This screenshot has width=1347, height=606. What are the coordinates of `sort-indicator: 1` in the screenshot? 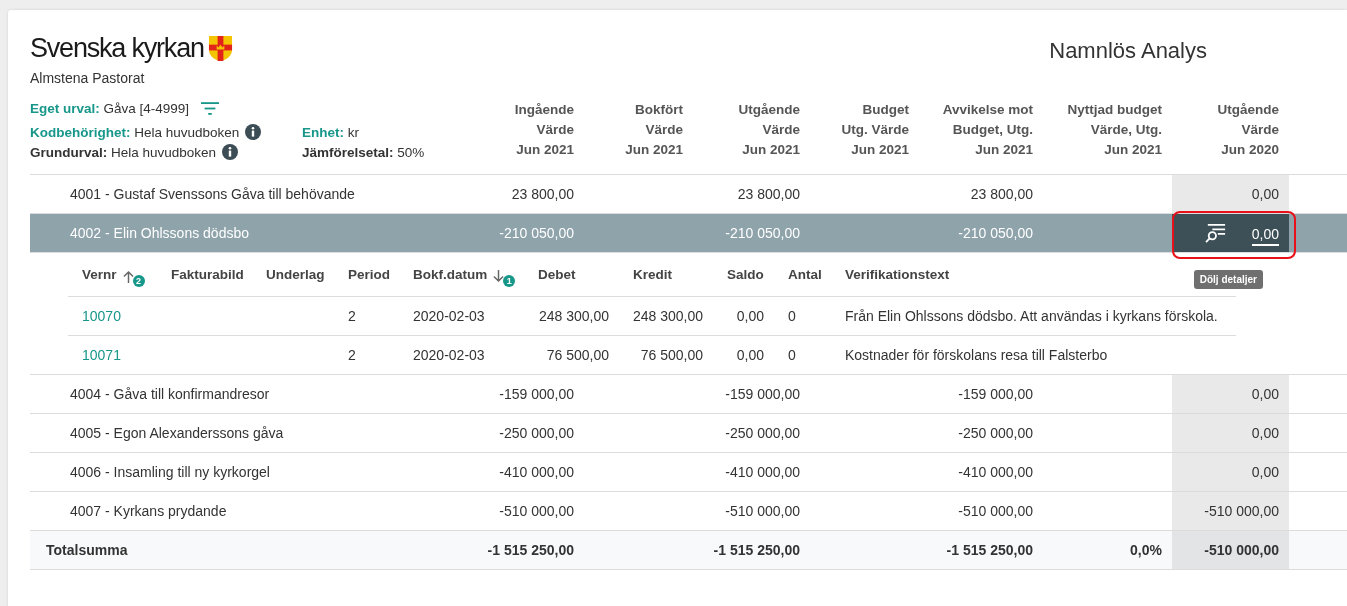 It's located at (504, 278).